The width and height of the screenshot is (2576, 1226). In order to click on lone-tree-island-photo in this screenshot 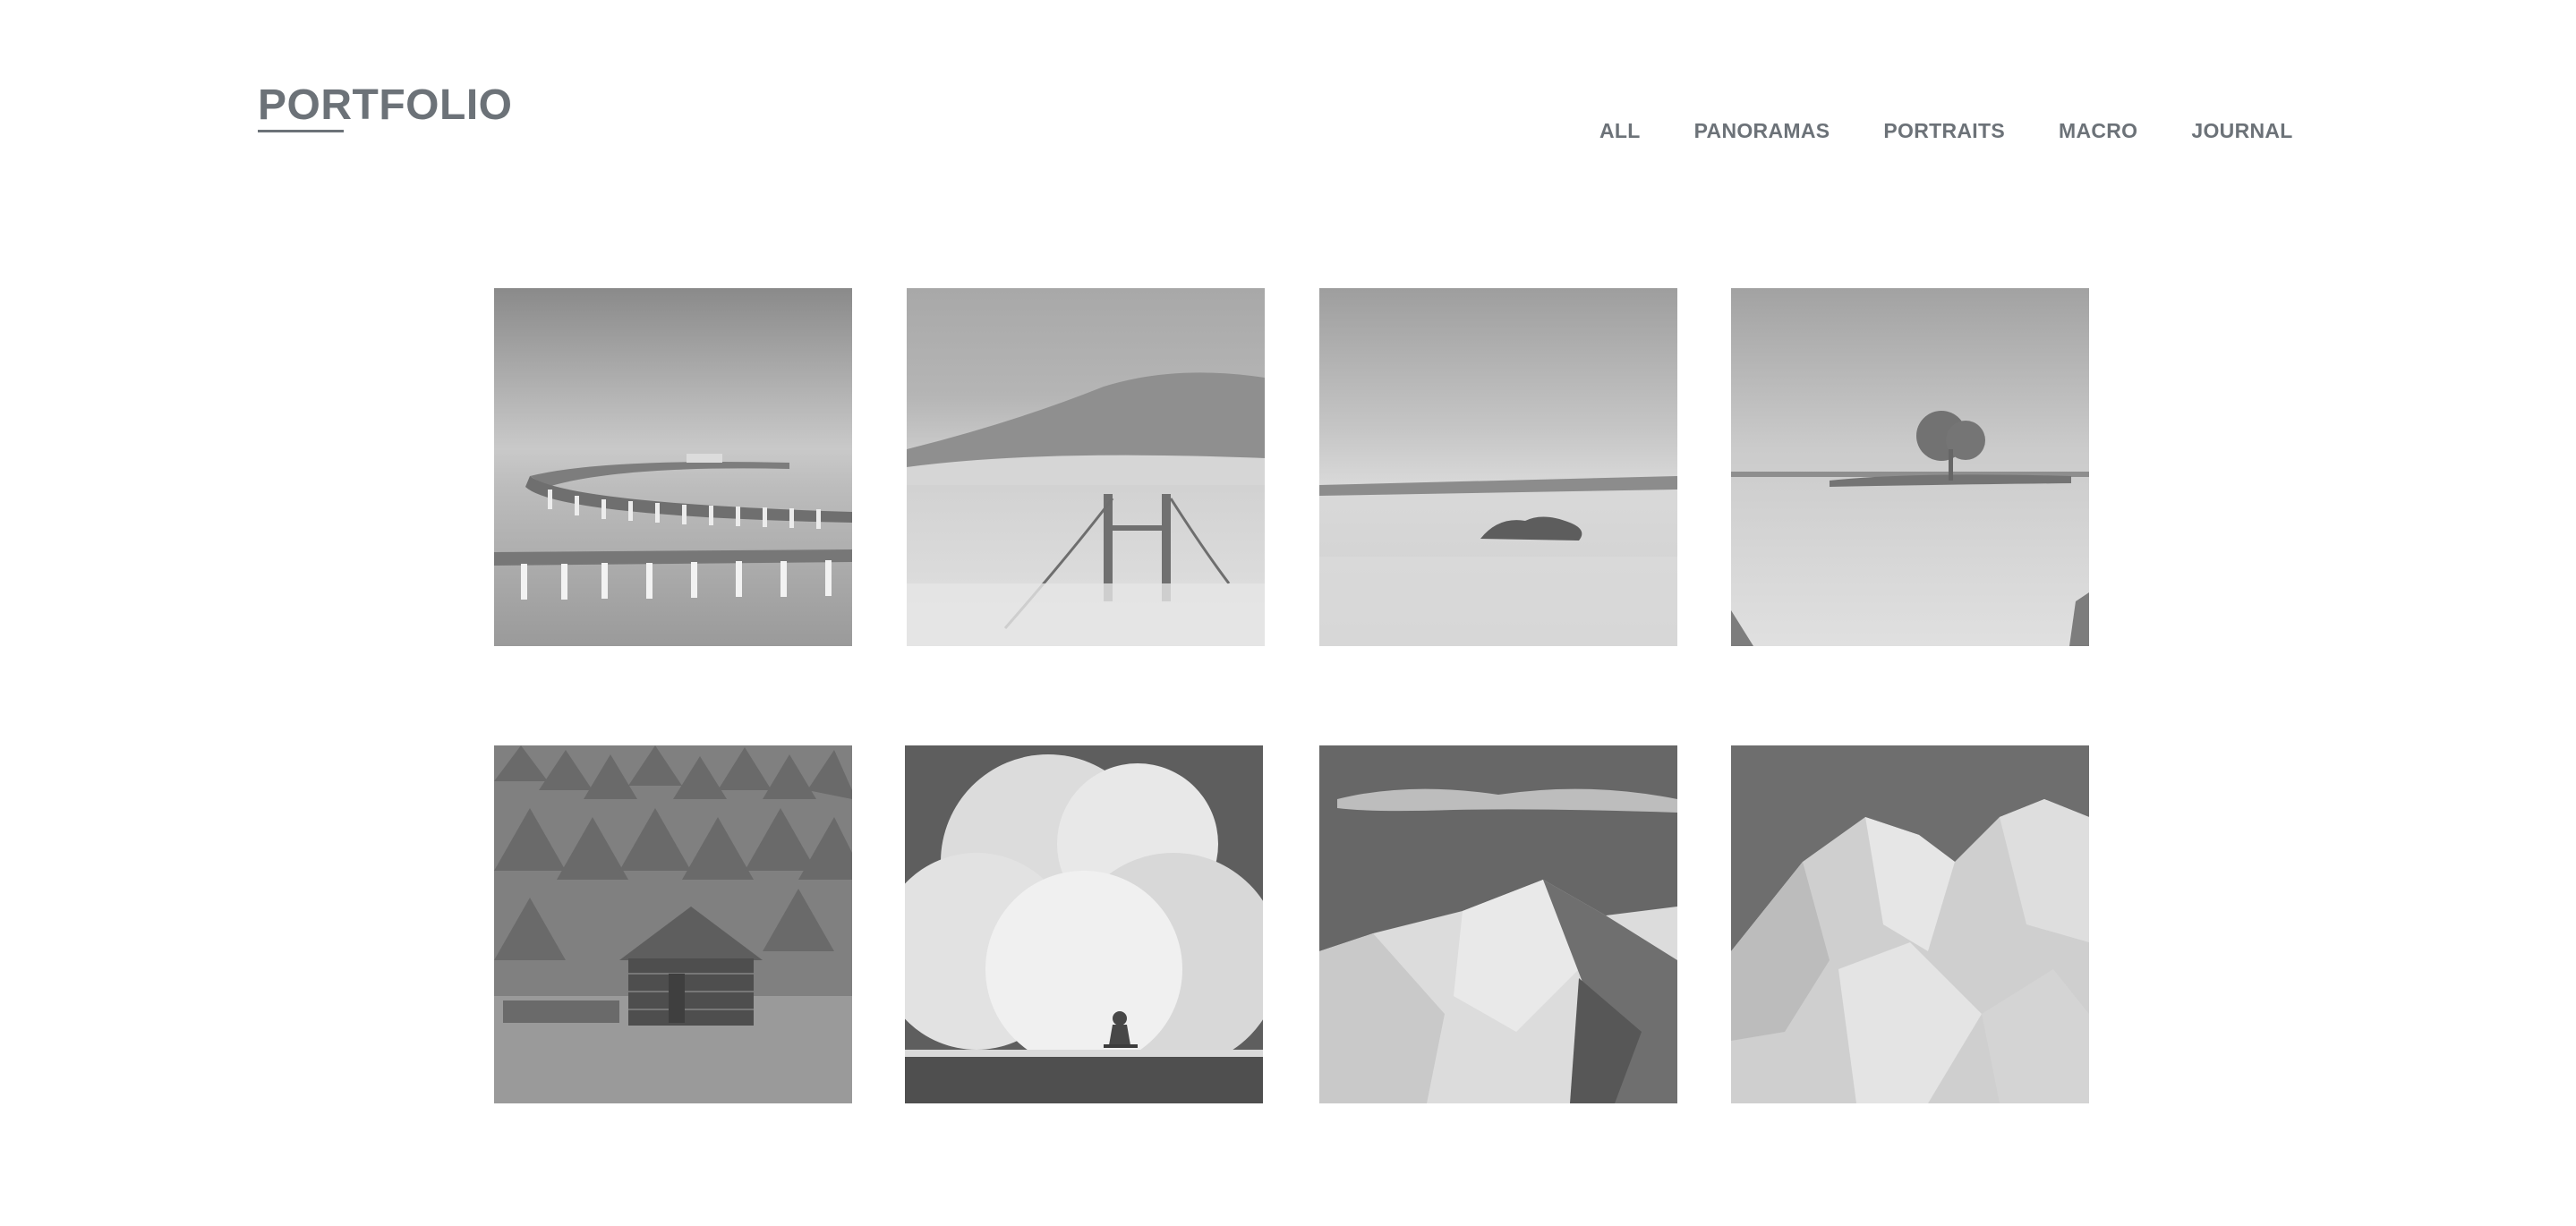, I will do `click(1910, 467)`.